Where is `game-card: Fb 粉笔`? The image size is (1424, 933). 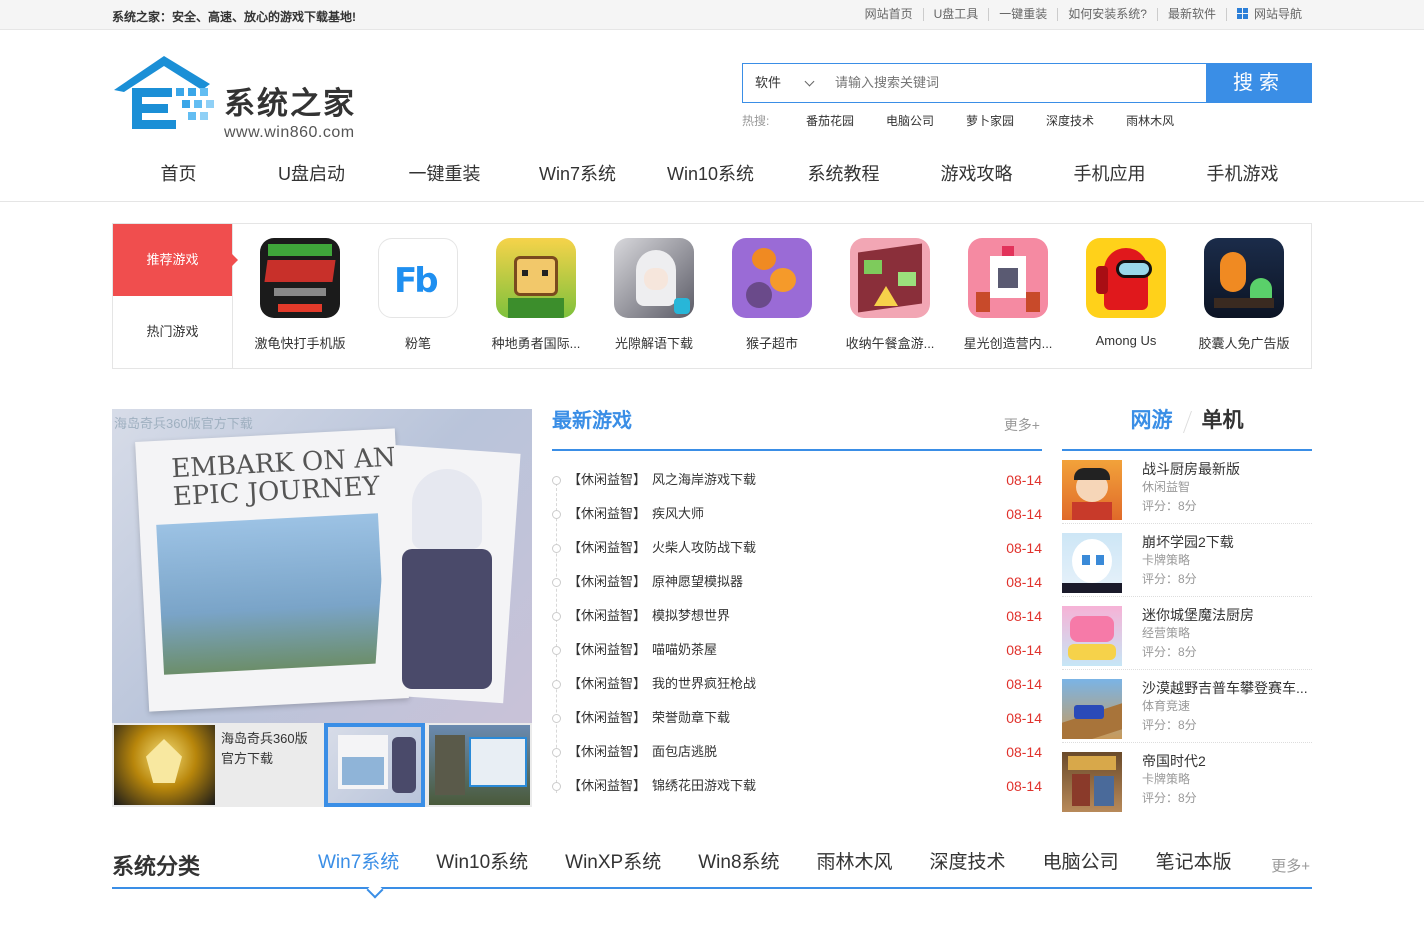 game-card: Fb 粉笔 is located at coordinates (418, 296).